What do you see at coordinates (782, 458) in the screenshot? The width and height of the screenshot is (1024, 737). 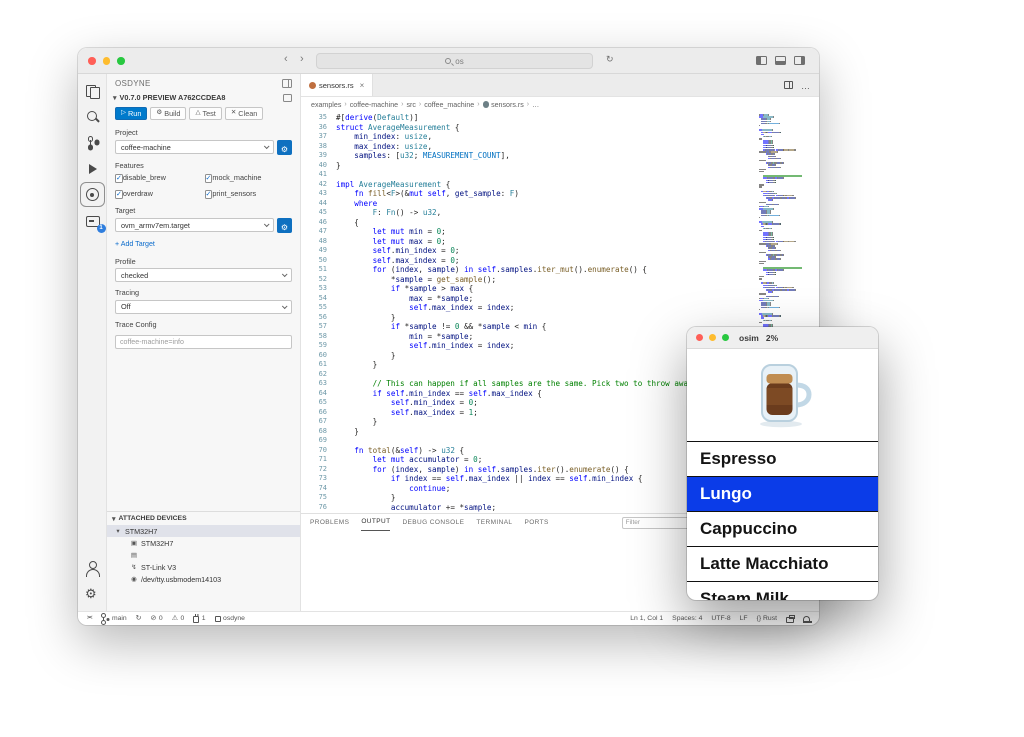 I see `menu-item-espresso: Espresso` at bounding box center [782, 458].